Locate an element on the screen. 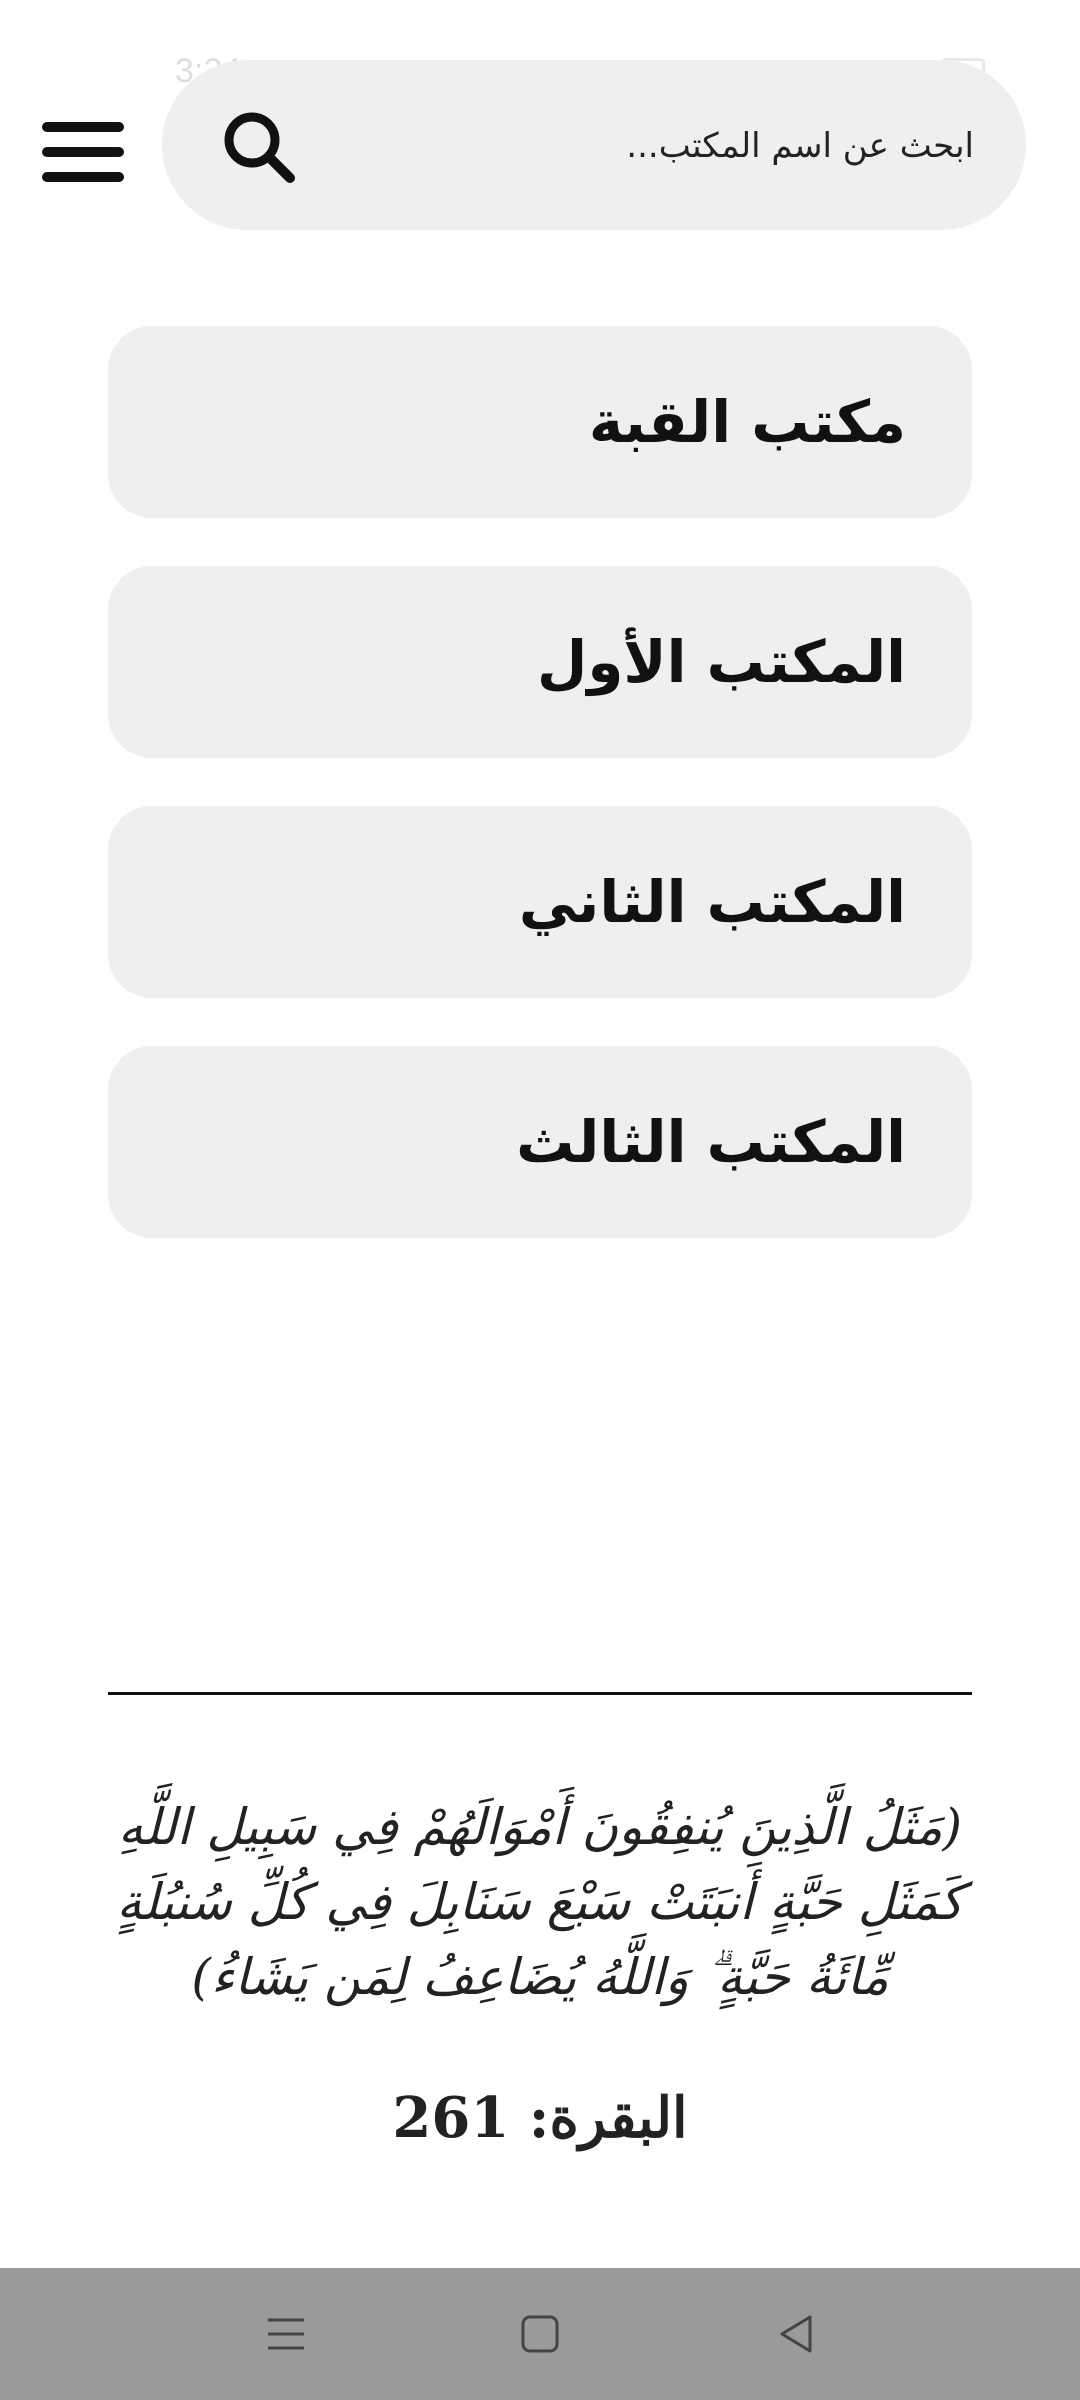 This screenshot has width=1080, height=2400. recents-icon is located at coordinates (286, 2334).